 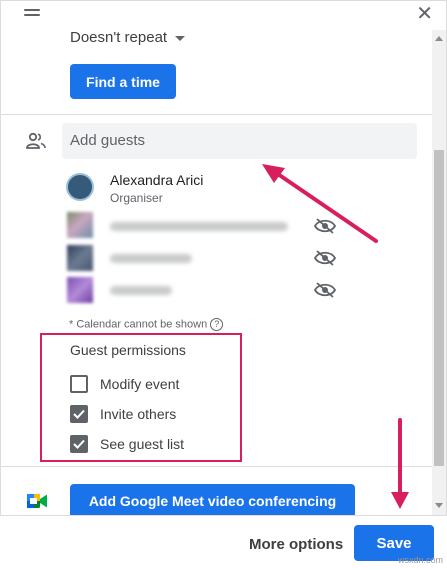 What do you see at coordinates (128, 350) in the screenshot?
I see `guest-permissions-title: Guest permissions` at bounding box center [128, 350].